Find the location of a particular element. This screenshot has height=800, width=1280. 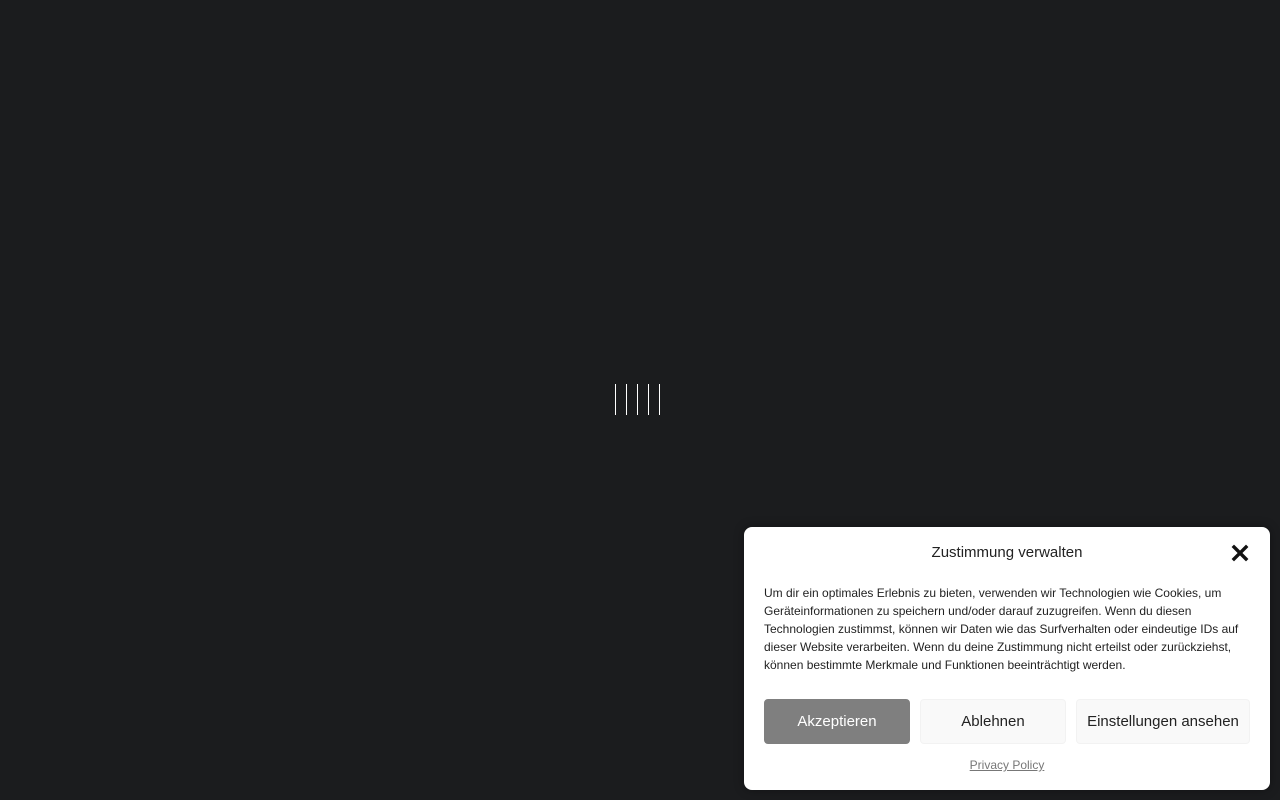

close-icon is located at coordinates (1240, 553).